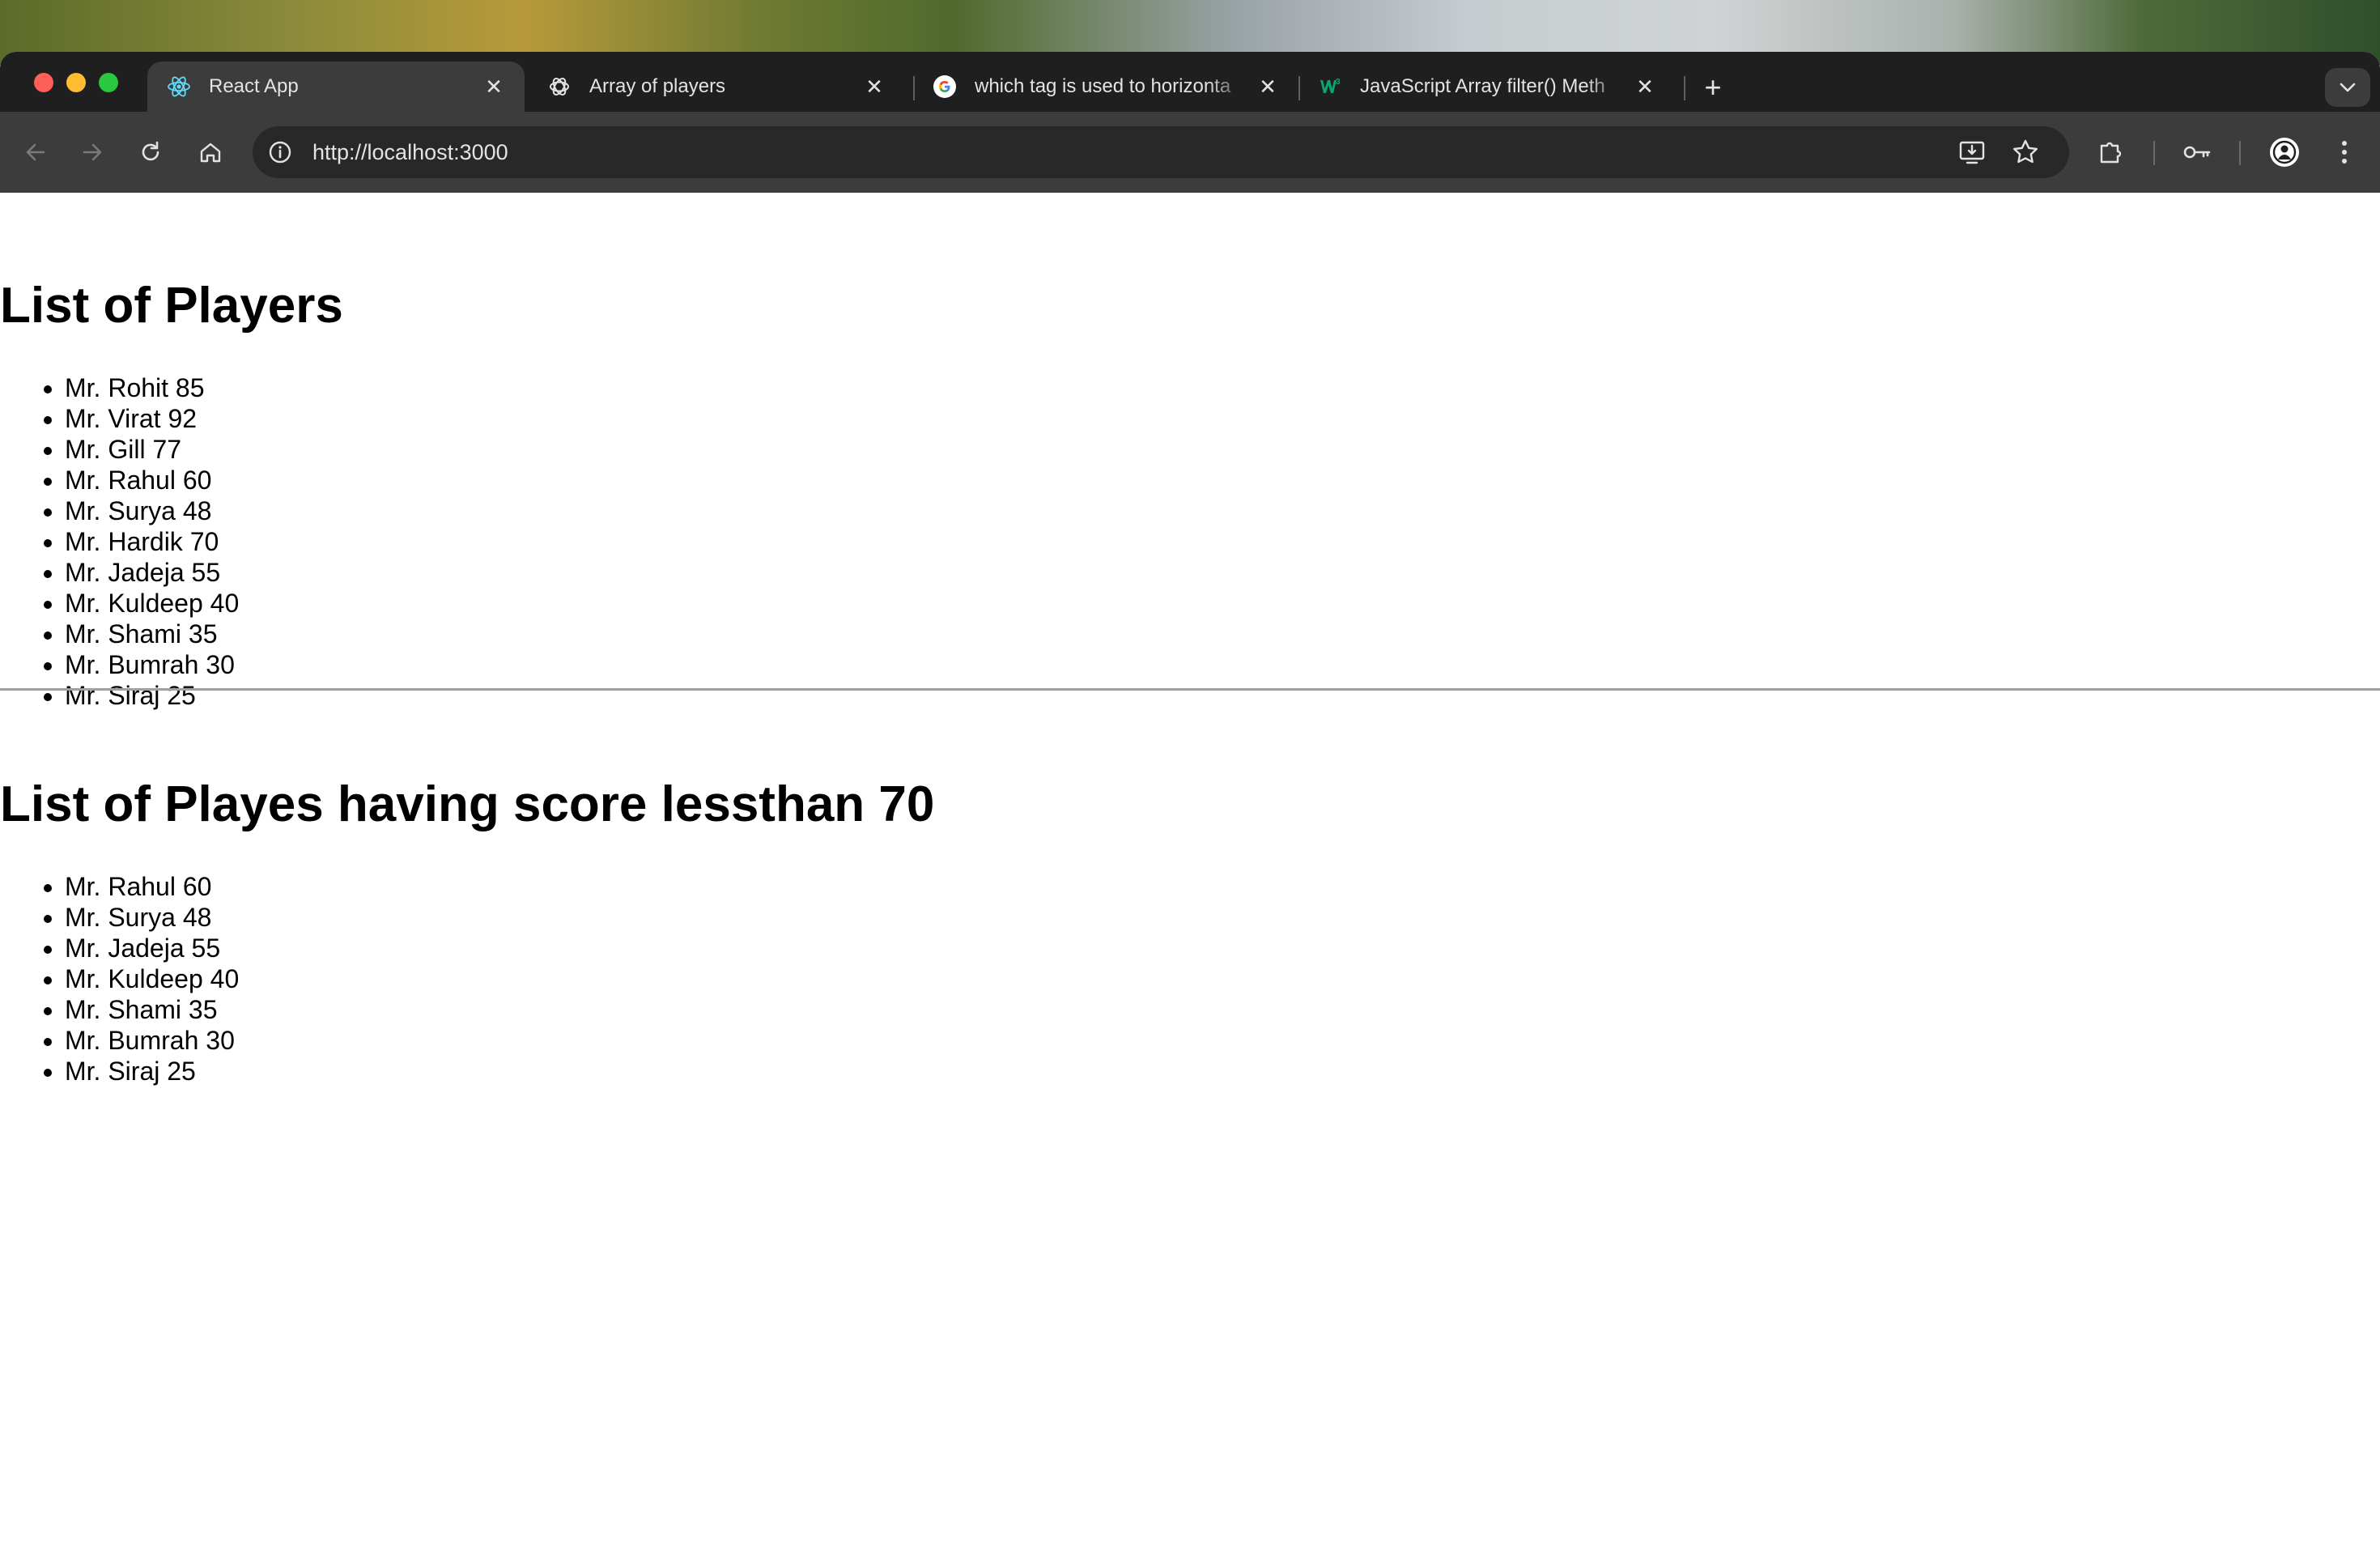  I want to click on list-item: Mr. Gill 77, so click(152, 450).